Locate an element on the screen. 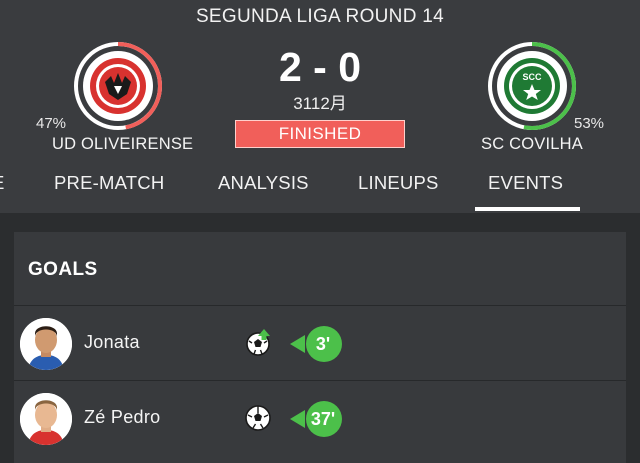  home-possession-percent: 47% is located at coordinates (51, 123).